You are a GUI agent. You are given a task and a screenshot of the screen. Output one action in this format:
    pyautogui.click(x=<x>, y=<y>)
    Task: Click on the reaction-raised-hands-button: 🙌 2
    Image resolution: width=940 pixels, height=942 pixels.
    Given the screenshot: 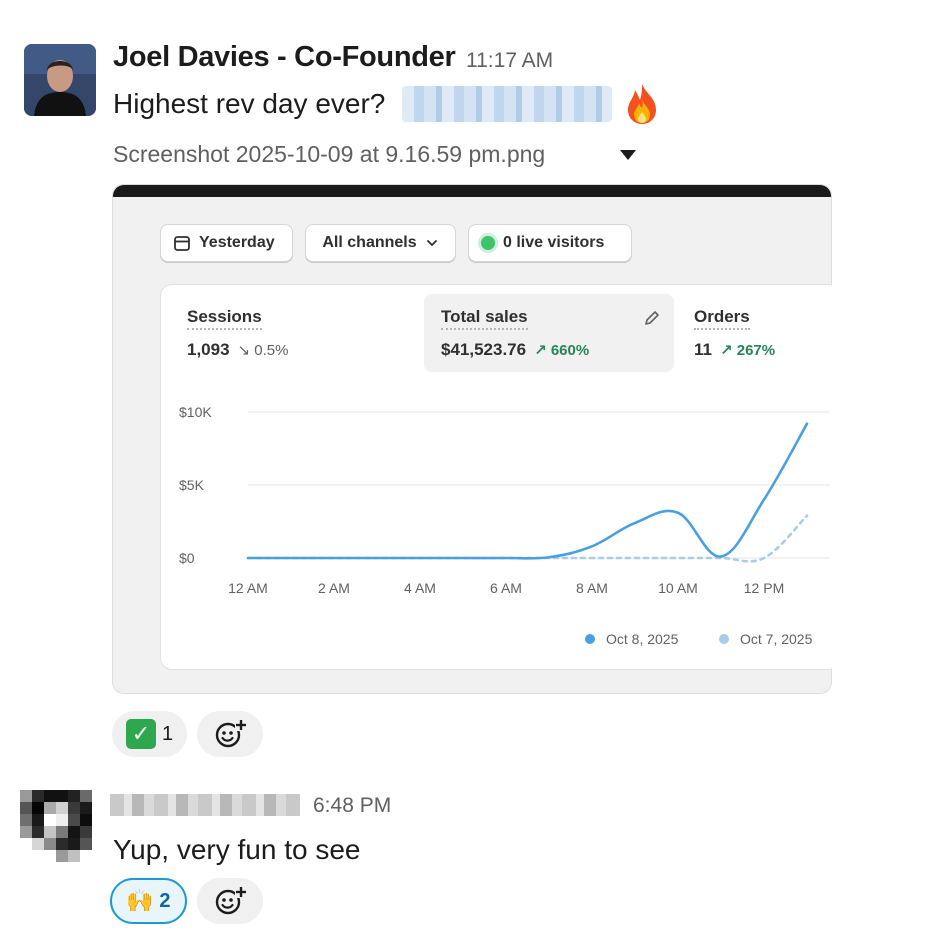 What is the action you would take?
    pyautogui.click(x=148, y=901)
    